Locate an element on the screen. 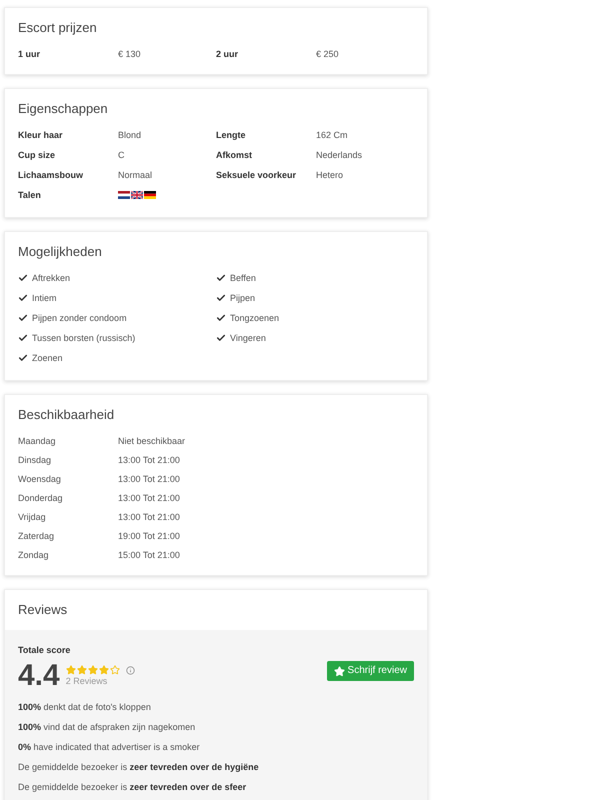  review-statistic: 100% vind dat de afspraken zijn nagekomen is located at coordinates (107, 727).